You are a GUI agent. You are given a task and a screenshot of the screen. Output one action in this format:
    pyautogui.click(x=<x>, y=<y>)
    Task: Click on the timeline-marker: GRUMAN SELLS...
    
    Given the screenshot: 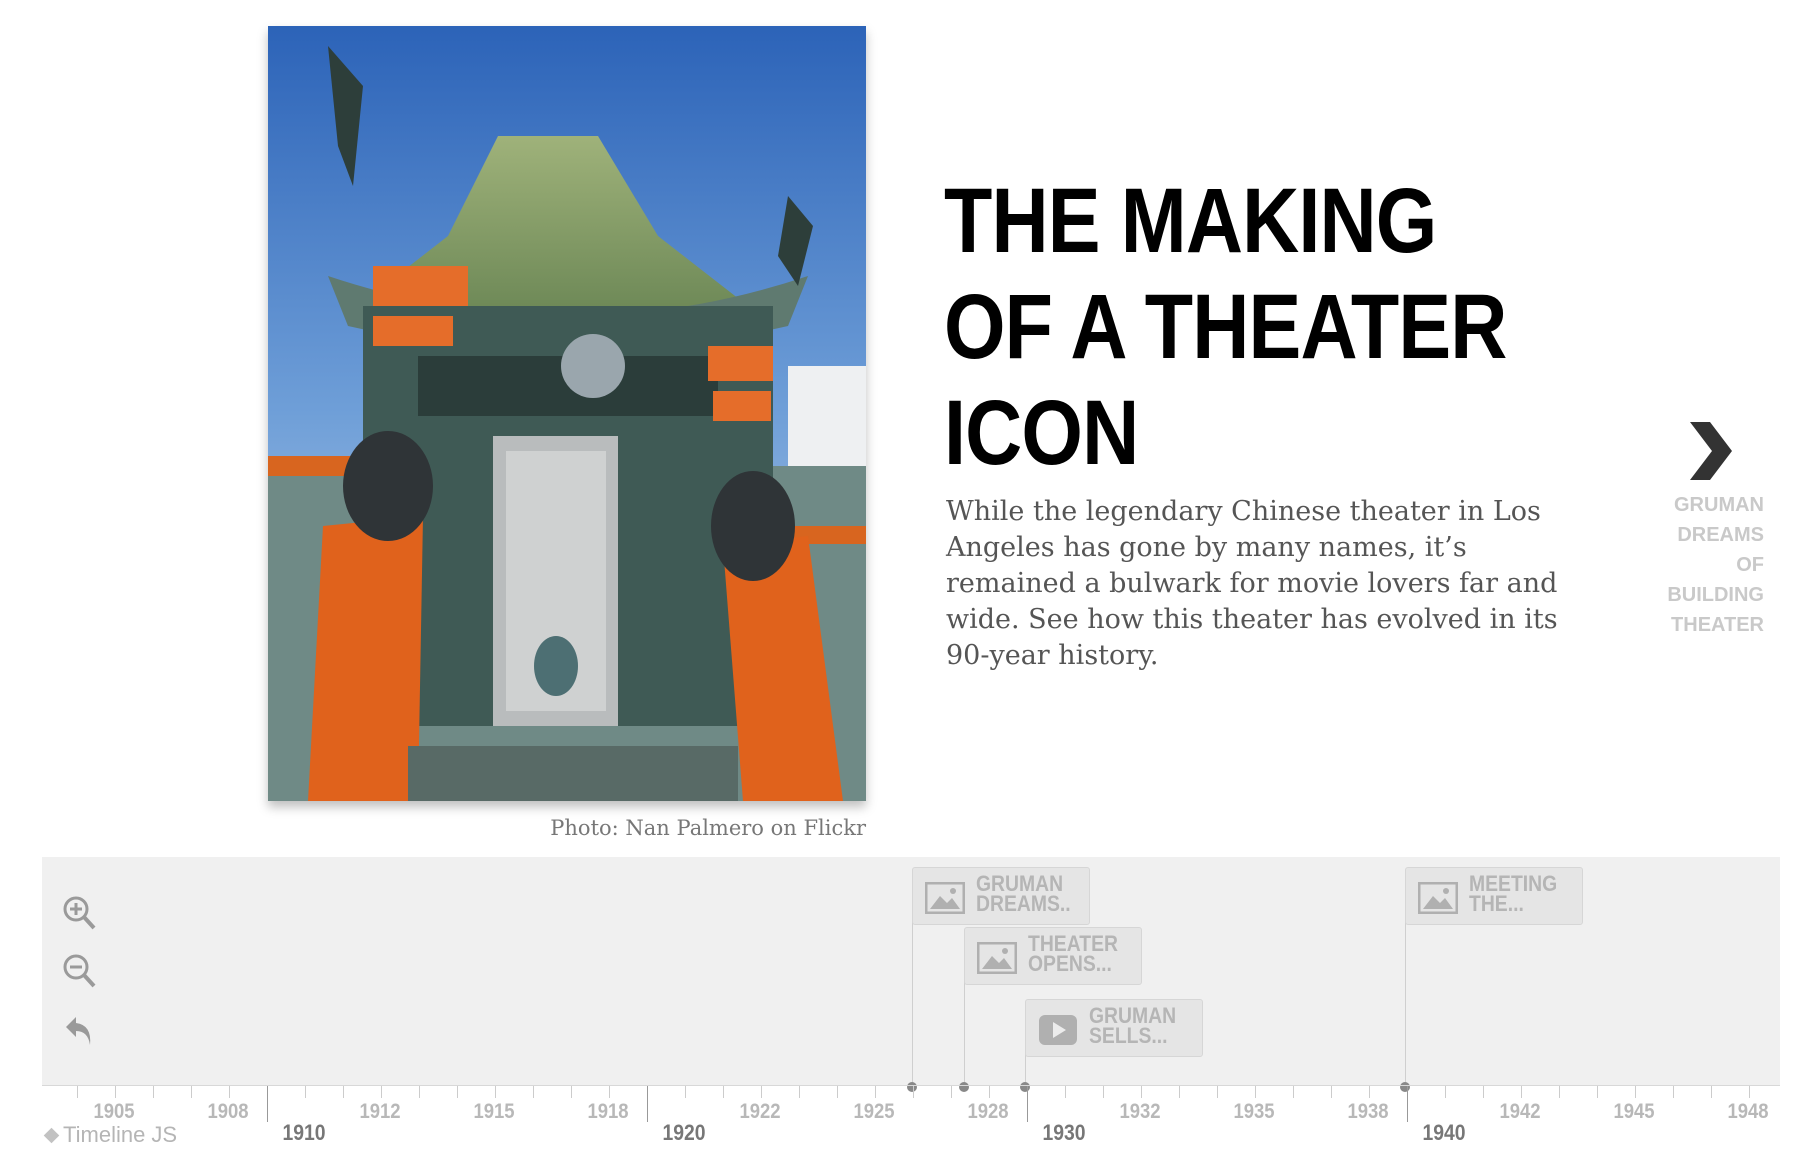 What is the action you would take?
    pyautogui.click(x=1114, y=1028)
    